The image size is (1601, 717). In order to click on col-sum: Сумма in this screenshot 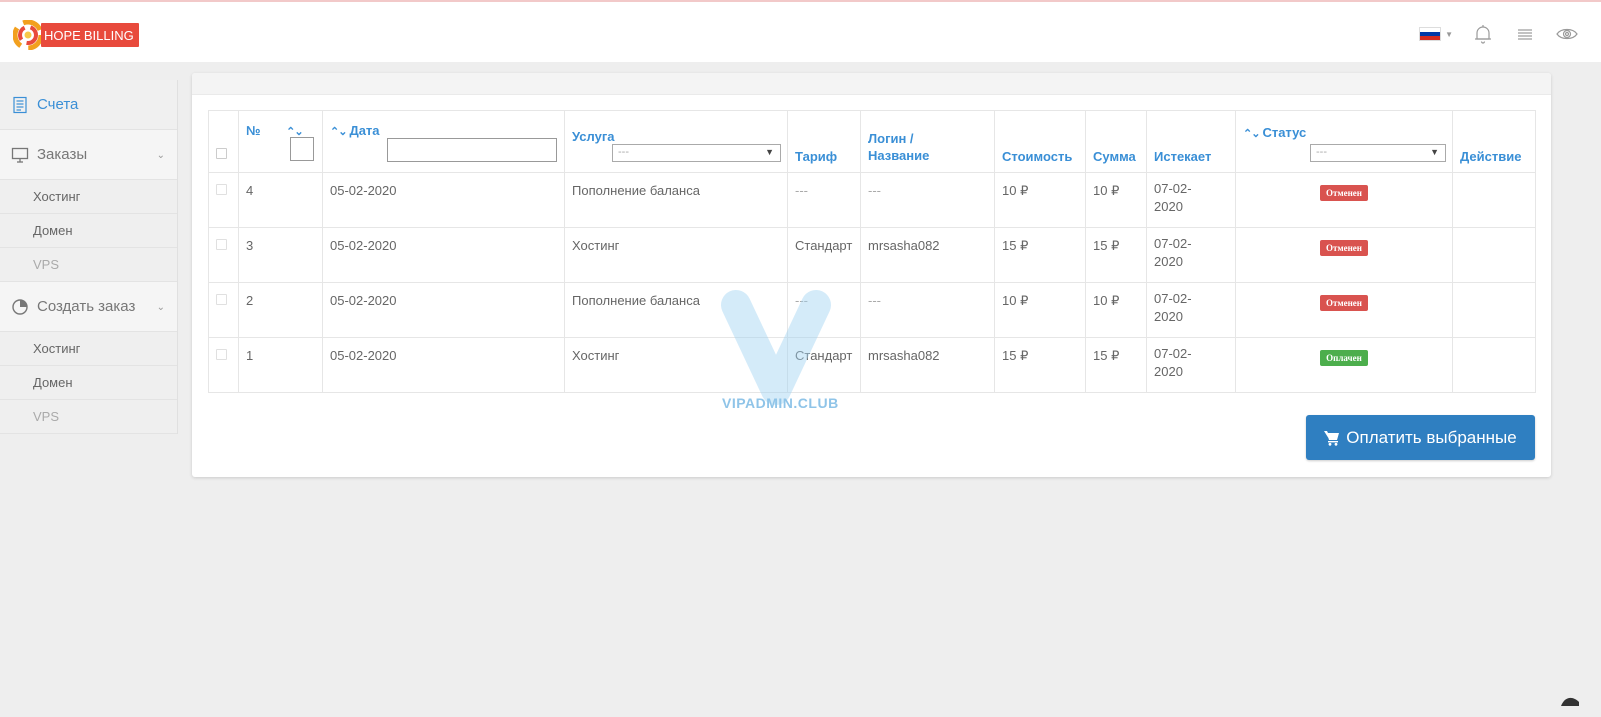, I will do `click(1116, 141)`.